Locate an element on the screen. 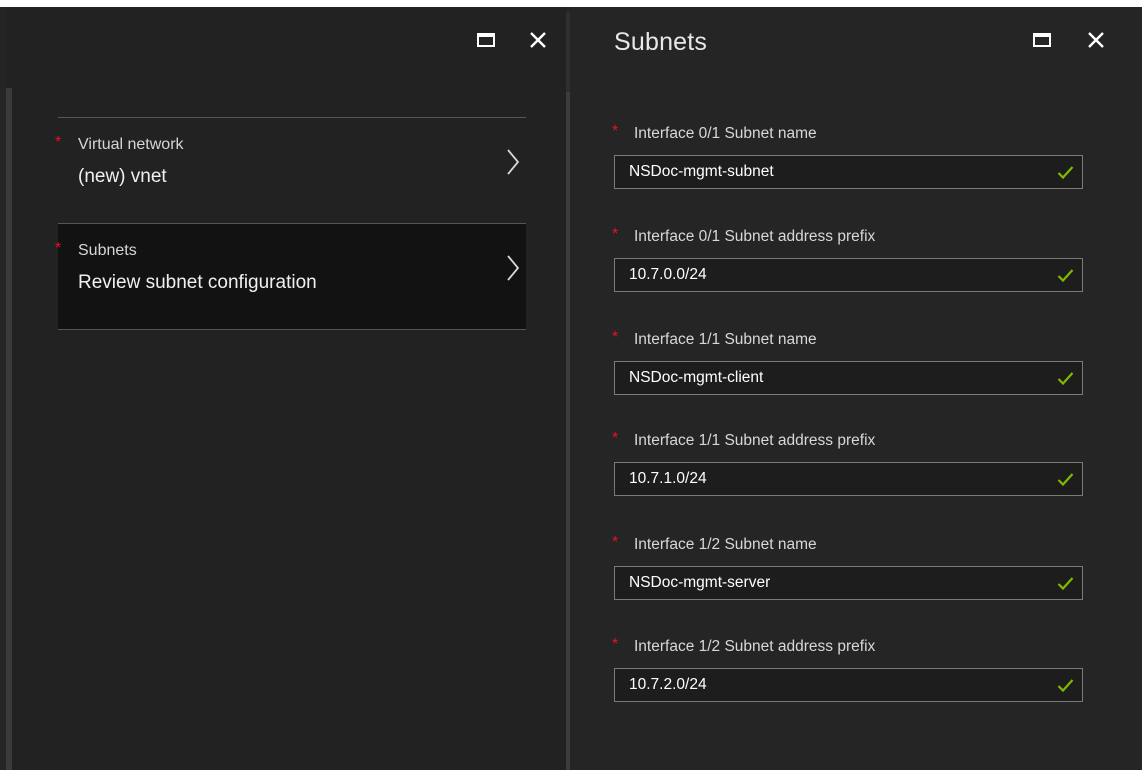  field-label: Interface 1/2 Subnet name is located at coordinates (725, 544).